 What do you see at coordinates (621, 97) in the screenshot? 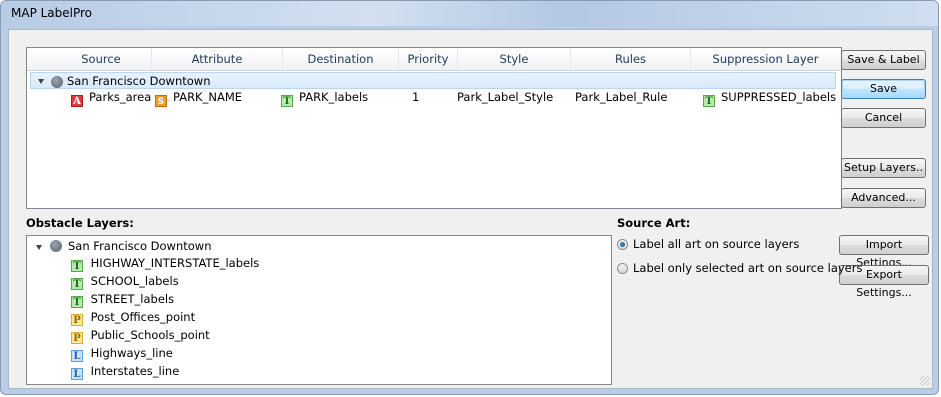
I see `rules-cell: Park_Label_Rule` at bounding box center [621, 97].